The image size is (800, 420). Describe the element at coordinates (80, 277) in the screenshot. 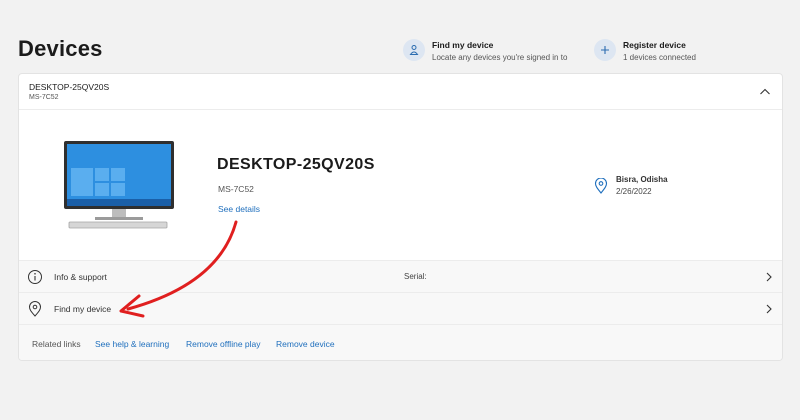

I see `info-support-label: Info & support` at that location.